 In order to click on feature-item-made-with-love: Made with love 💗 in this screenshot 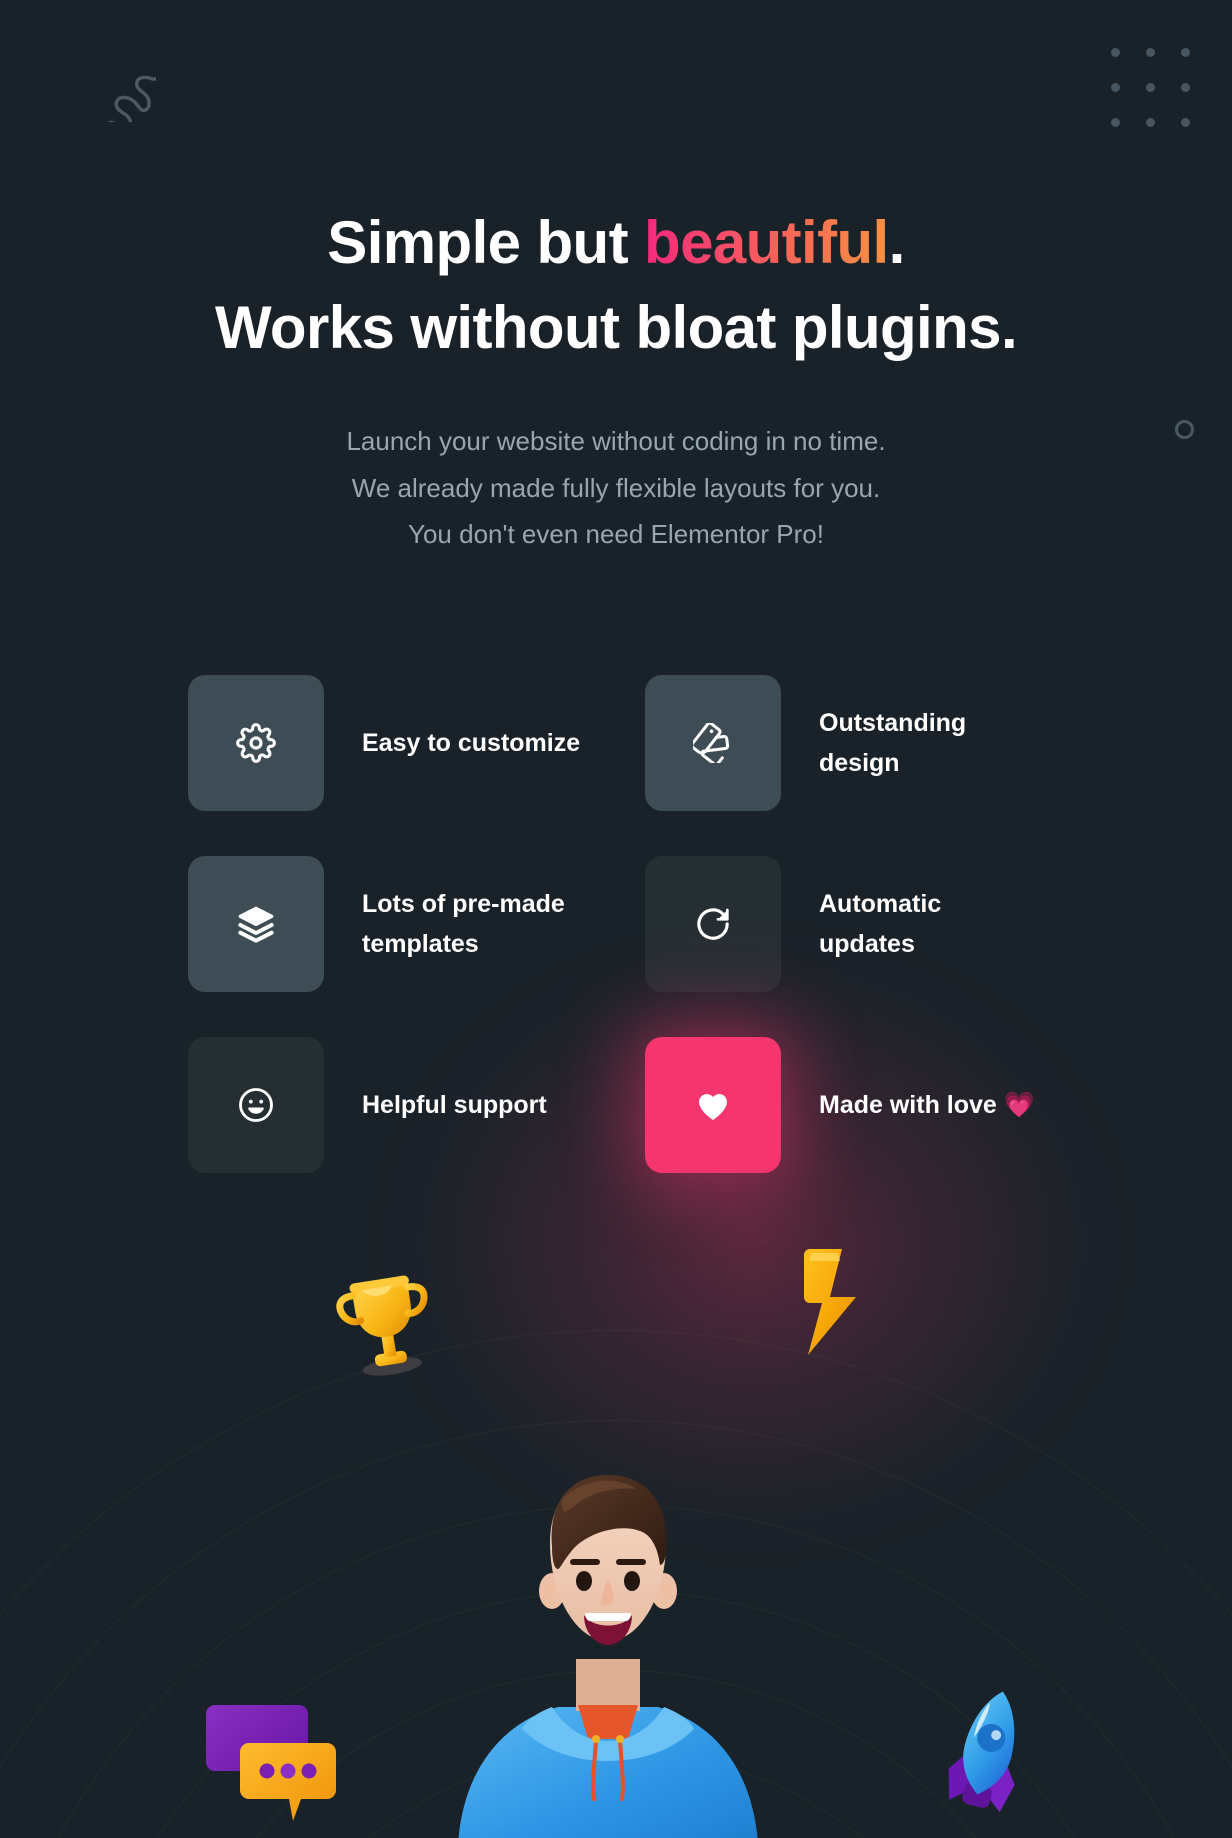, I will do `click(844, 1105)`.